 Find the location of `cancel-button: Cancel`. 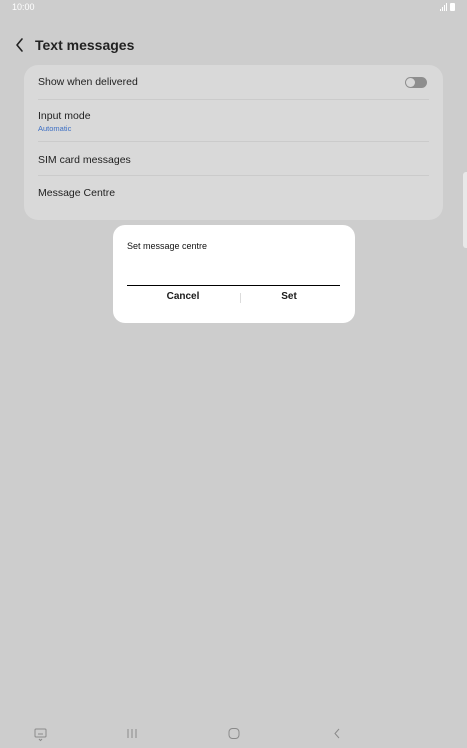

cancel-button: Cancel is located at coordinates (183, 296).